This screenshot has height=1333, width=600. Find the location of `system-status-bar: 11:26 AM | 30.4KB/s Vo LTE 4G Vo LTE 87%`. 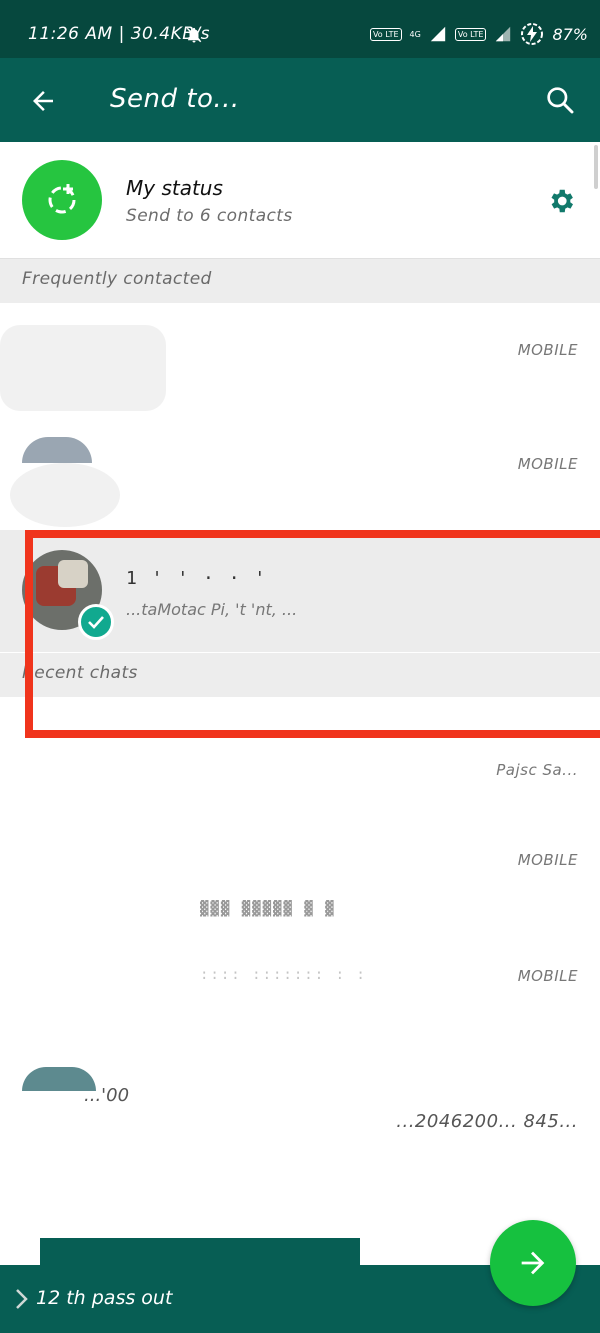

system-status-bar: 11:26 AM | 30.4KB/s Vo LTE 4G Vo LTE 87% is located at coordinates (300, 29).